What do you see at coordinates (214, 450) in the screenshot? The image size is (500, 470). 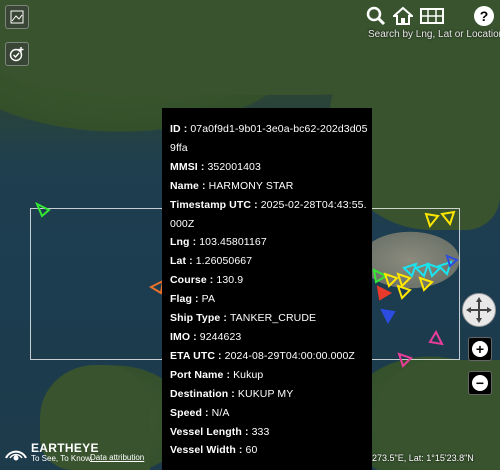 I see `field-vessel-width: Vessel Width : 60` at bounding box center [214, 450].